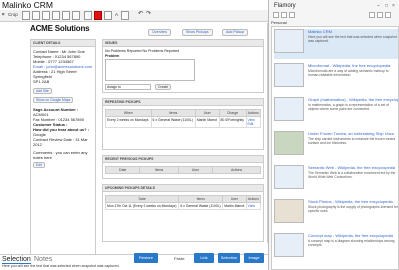 This screenshot has height=270, width=399. Describe the element at coordinates (254, 258) in the screenshot. I see `paste-image-button: Image` at that location.